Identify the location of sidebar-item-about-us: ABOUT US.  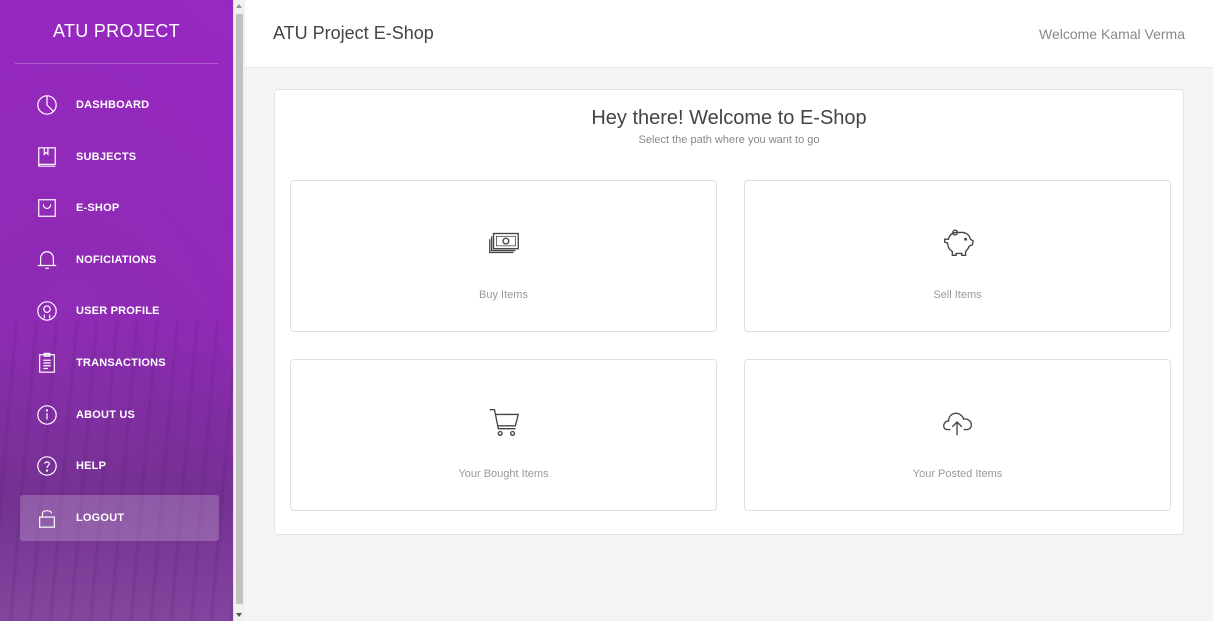
(119, 415).